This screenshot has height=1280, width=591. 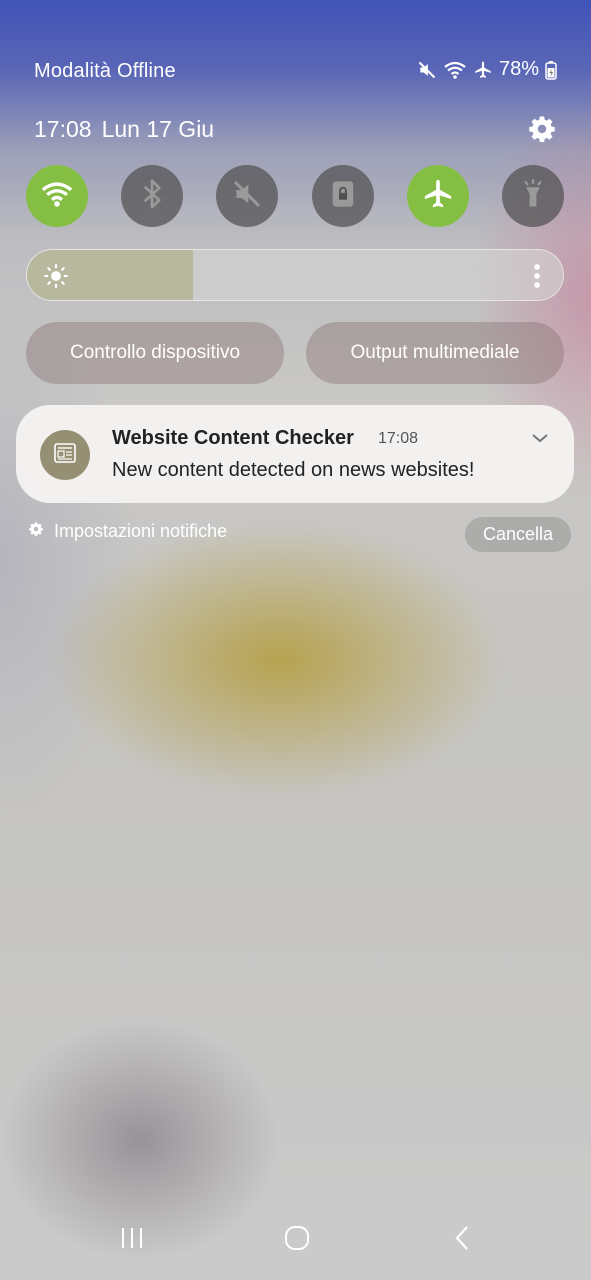 I want to click on brightness-slider, so click(x=295, y=275).